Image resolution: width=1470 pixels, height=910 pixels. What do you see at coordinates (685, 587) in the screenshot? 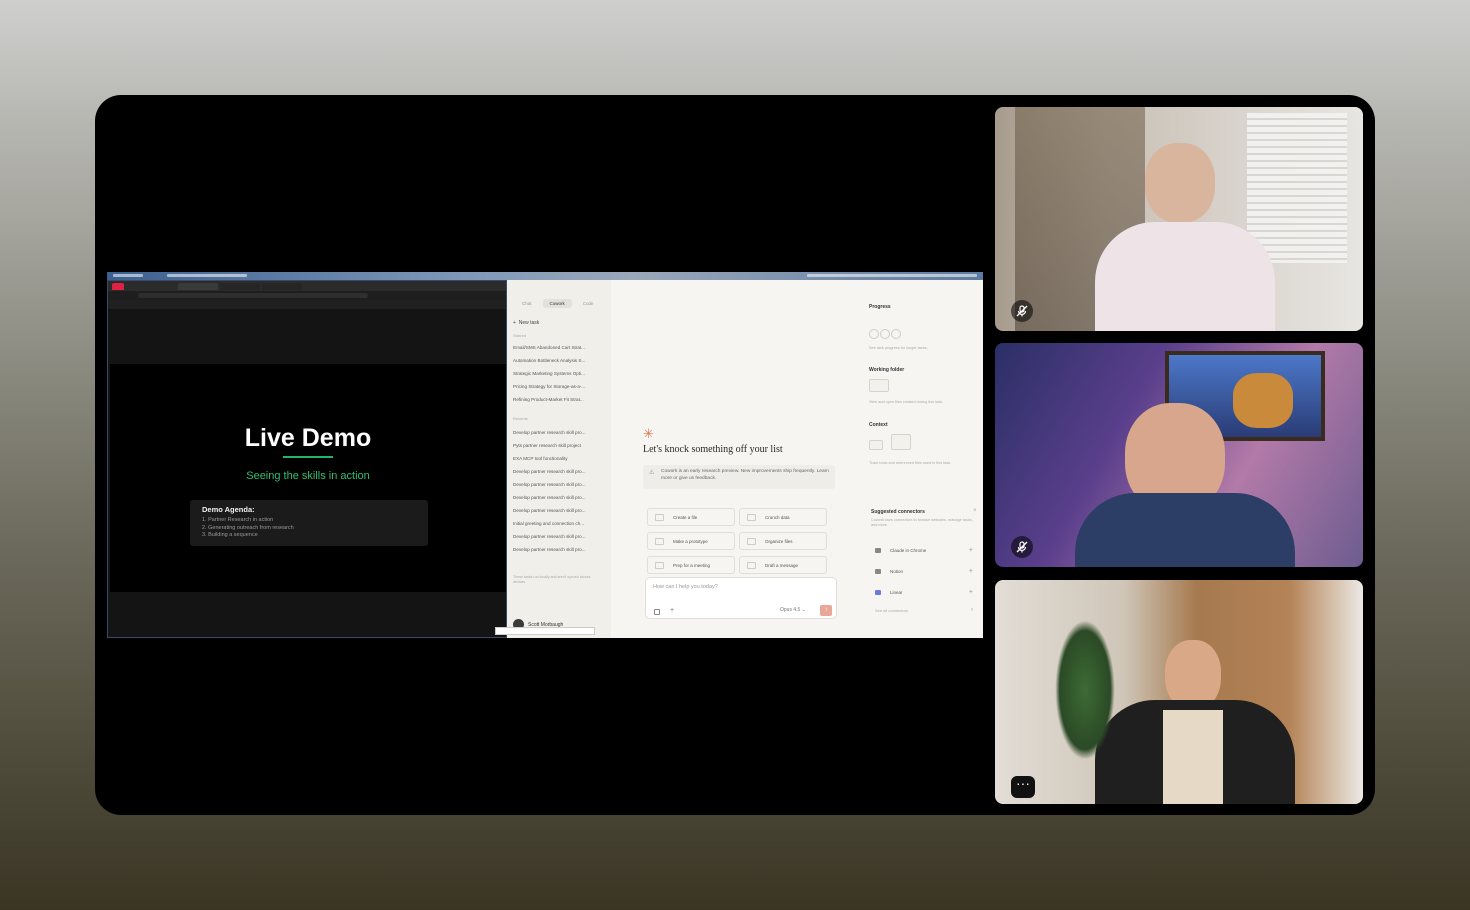
I see `prompt-placeholder: How can I help you today?` at bounding box center [685, 587].